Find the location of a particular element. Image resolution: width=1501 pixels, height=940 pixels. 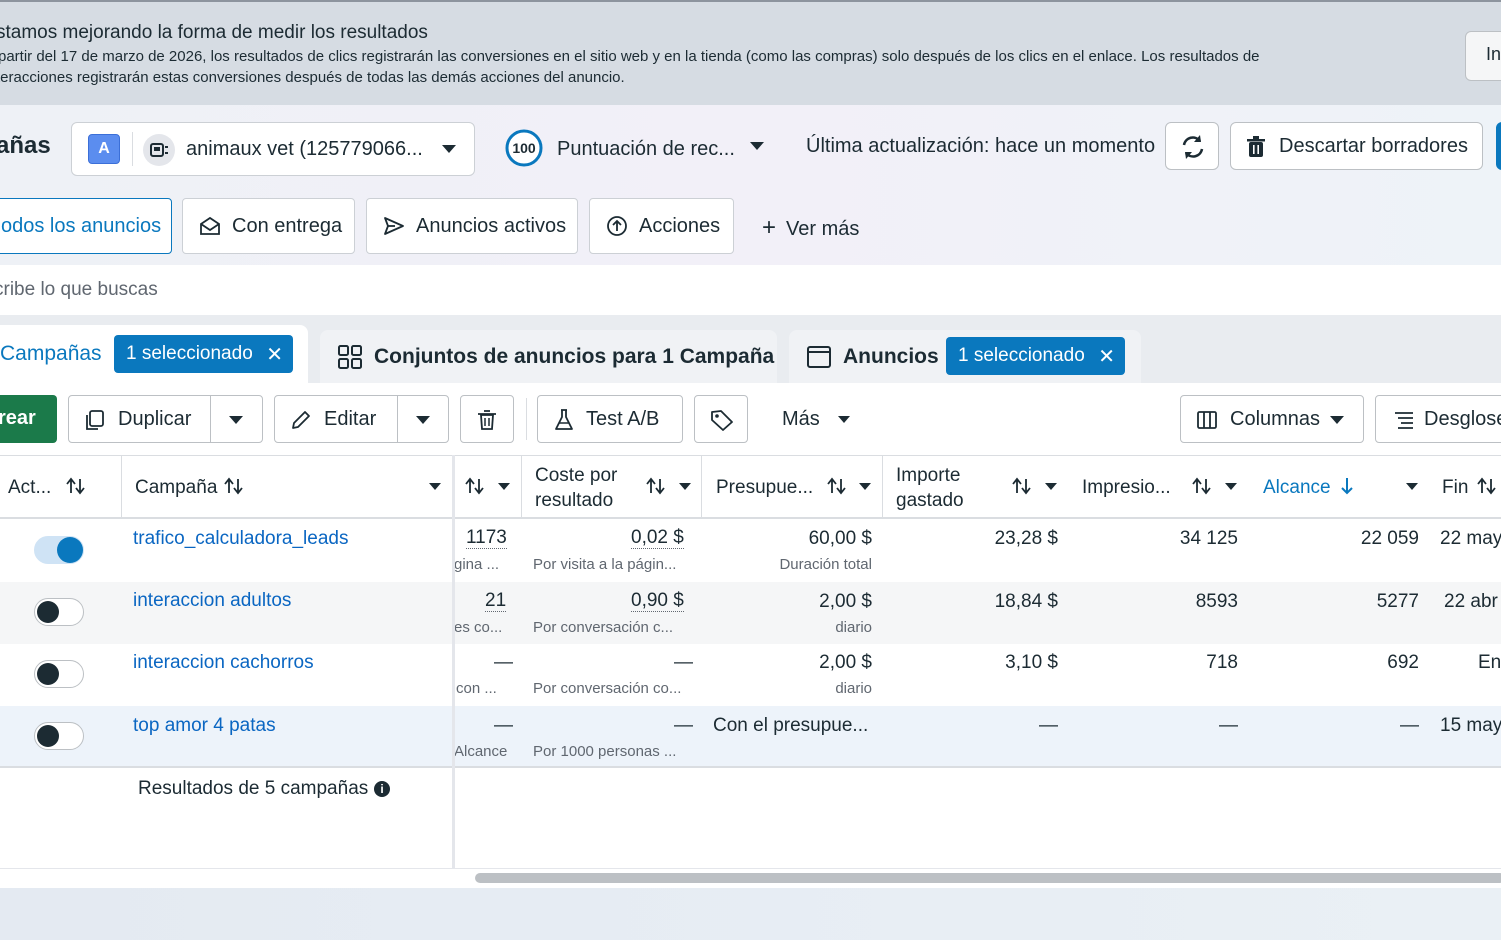

account-divider is located at coordinates (132, 149).